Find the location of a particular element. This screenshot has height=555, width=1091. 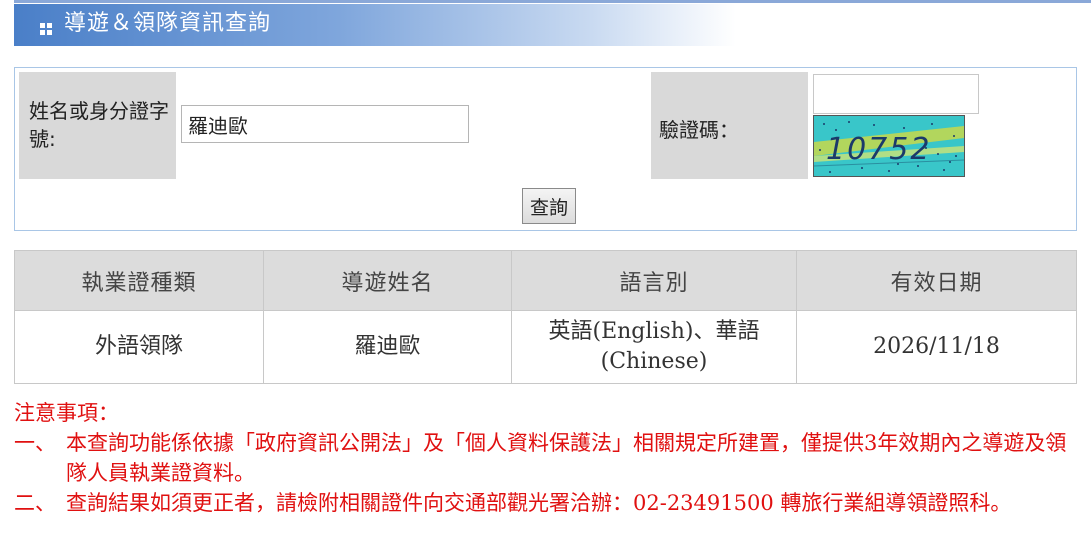

cell-language: 英語(English)、華語(Chinese) is located at coordinates (654, 347).